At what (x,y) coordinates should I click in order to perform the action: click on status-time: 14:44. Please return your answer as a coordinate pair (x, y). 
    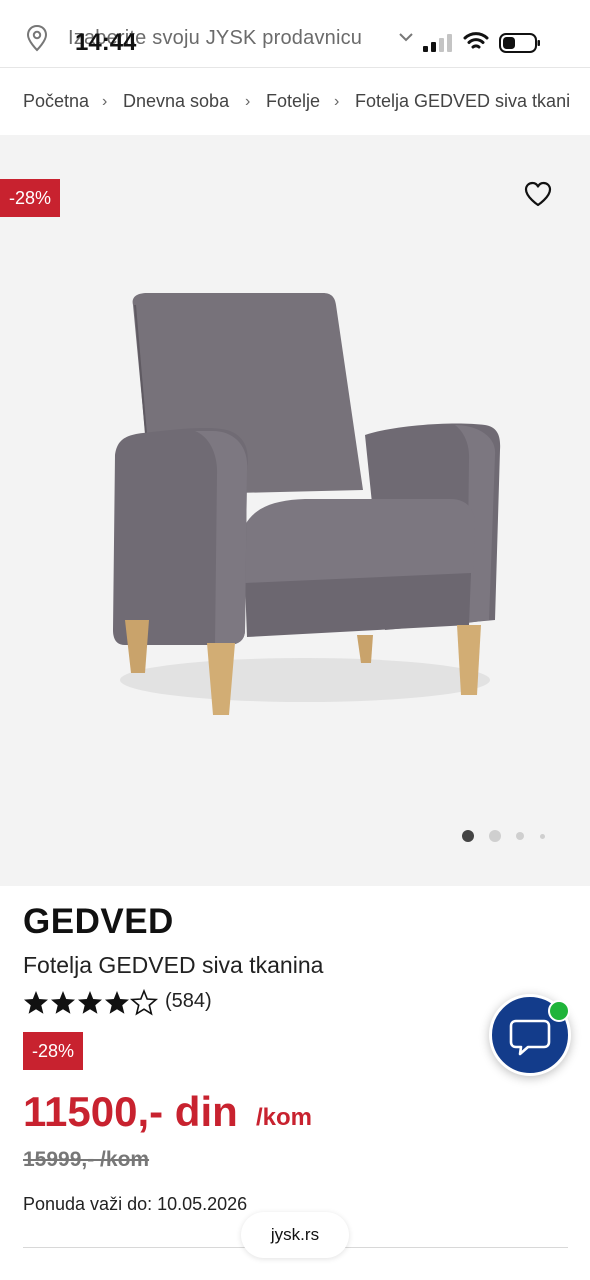
    Looking at the image, I should click on (106, 42).